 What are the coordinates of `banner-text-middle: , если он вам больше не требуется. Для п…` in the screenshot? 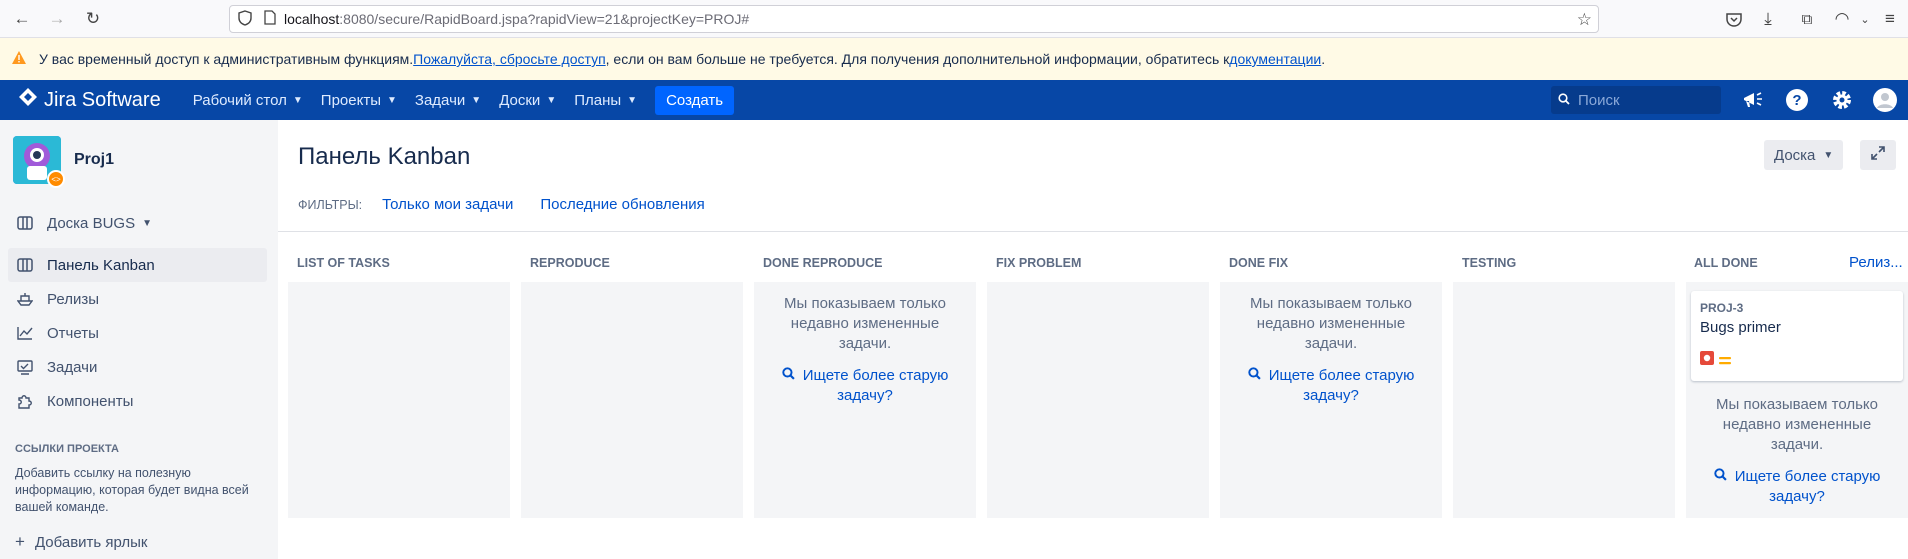 It's located at (917, 59).